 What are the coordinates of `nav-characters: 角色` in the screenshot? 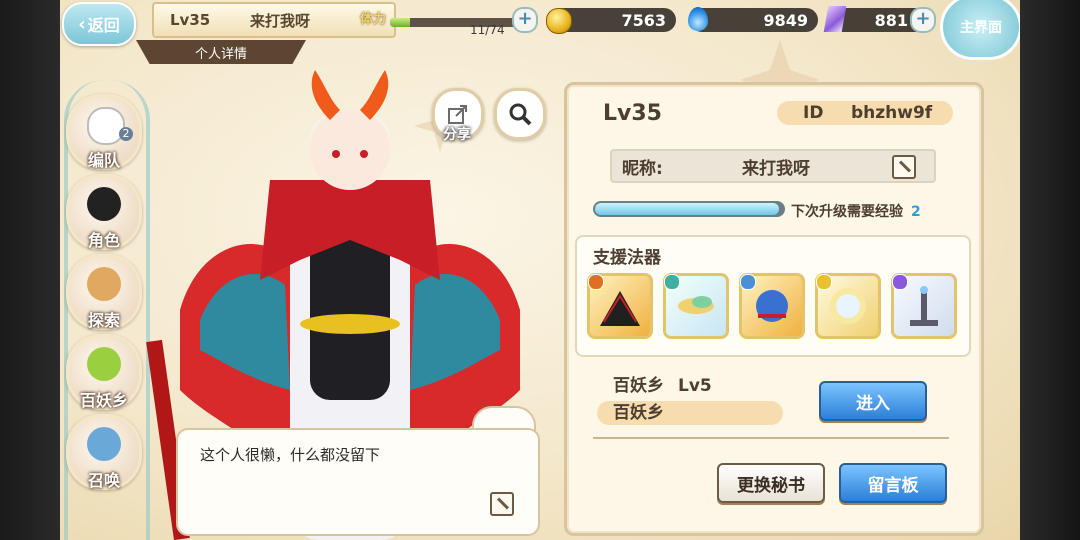 It's located at (104, 212).